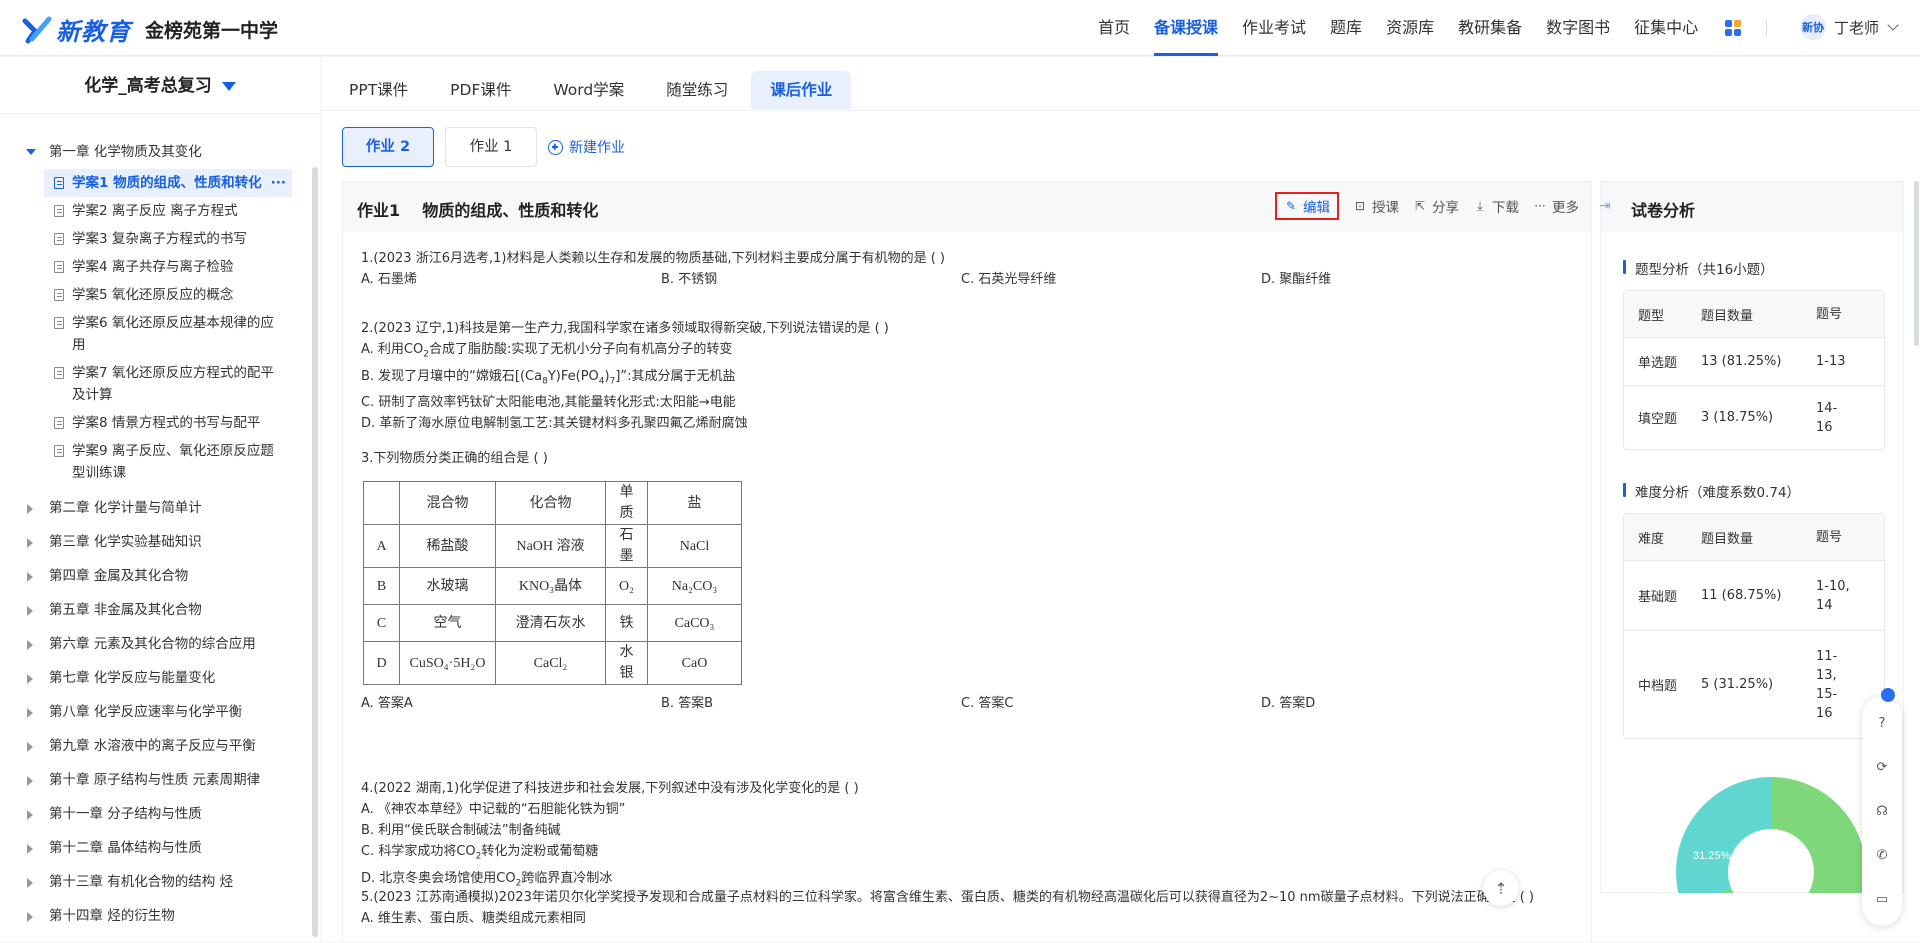 The image size is (1920, 943). Describe the element at coordinates (694, 586) in the screenshot. I see `table-cell: Na₂CO₃` at that location.